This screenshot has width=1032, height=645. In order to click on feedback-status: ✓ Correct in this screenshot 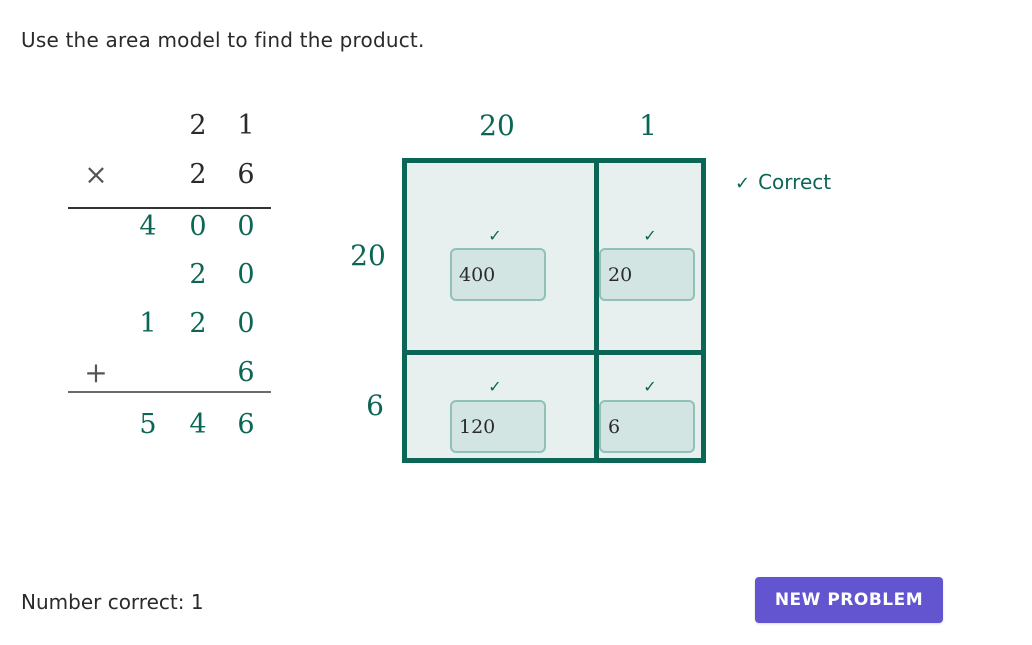, I will do `click(783, 182)`.